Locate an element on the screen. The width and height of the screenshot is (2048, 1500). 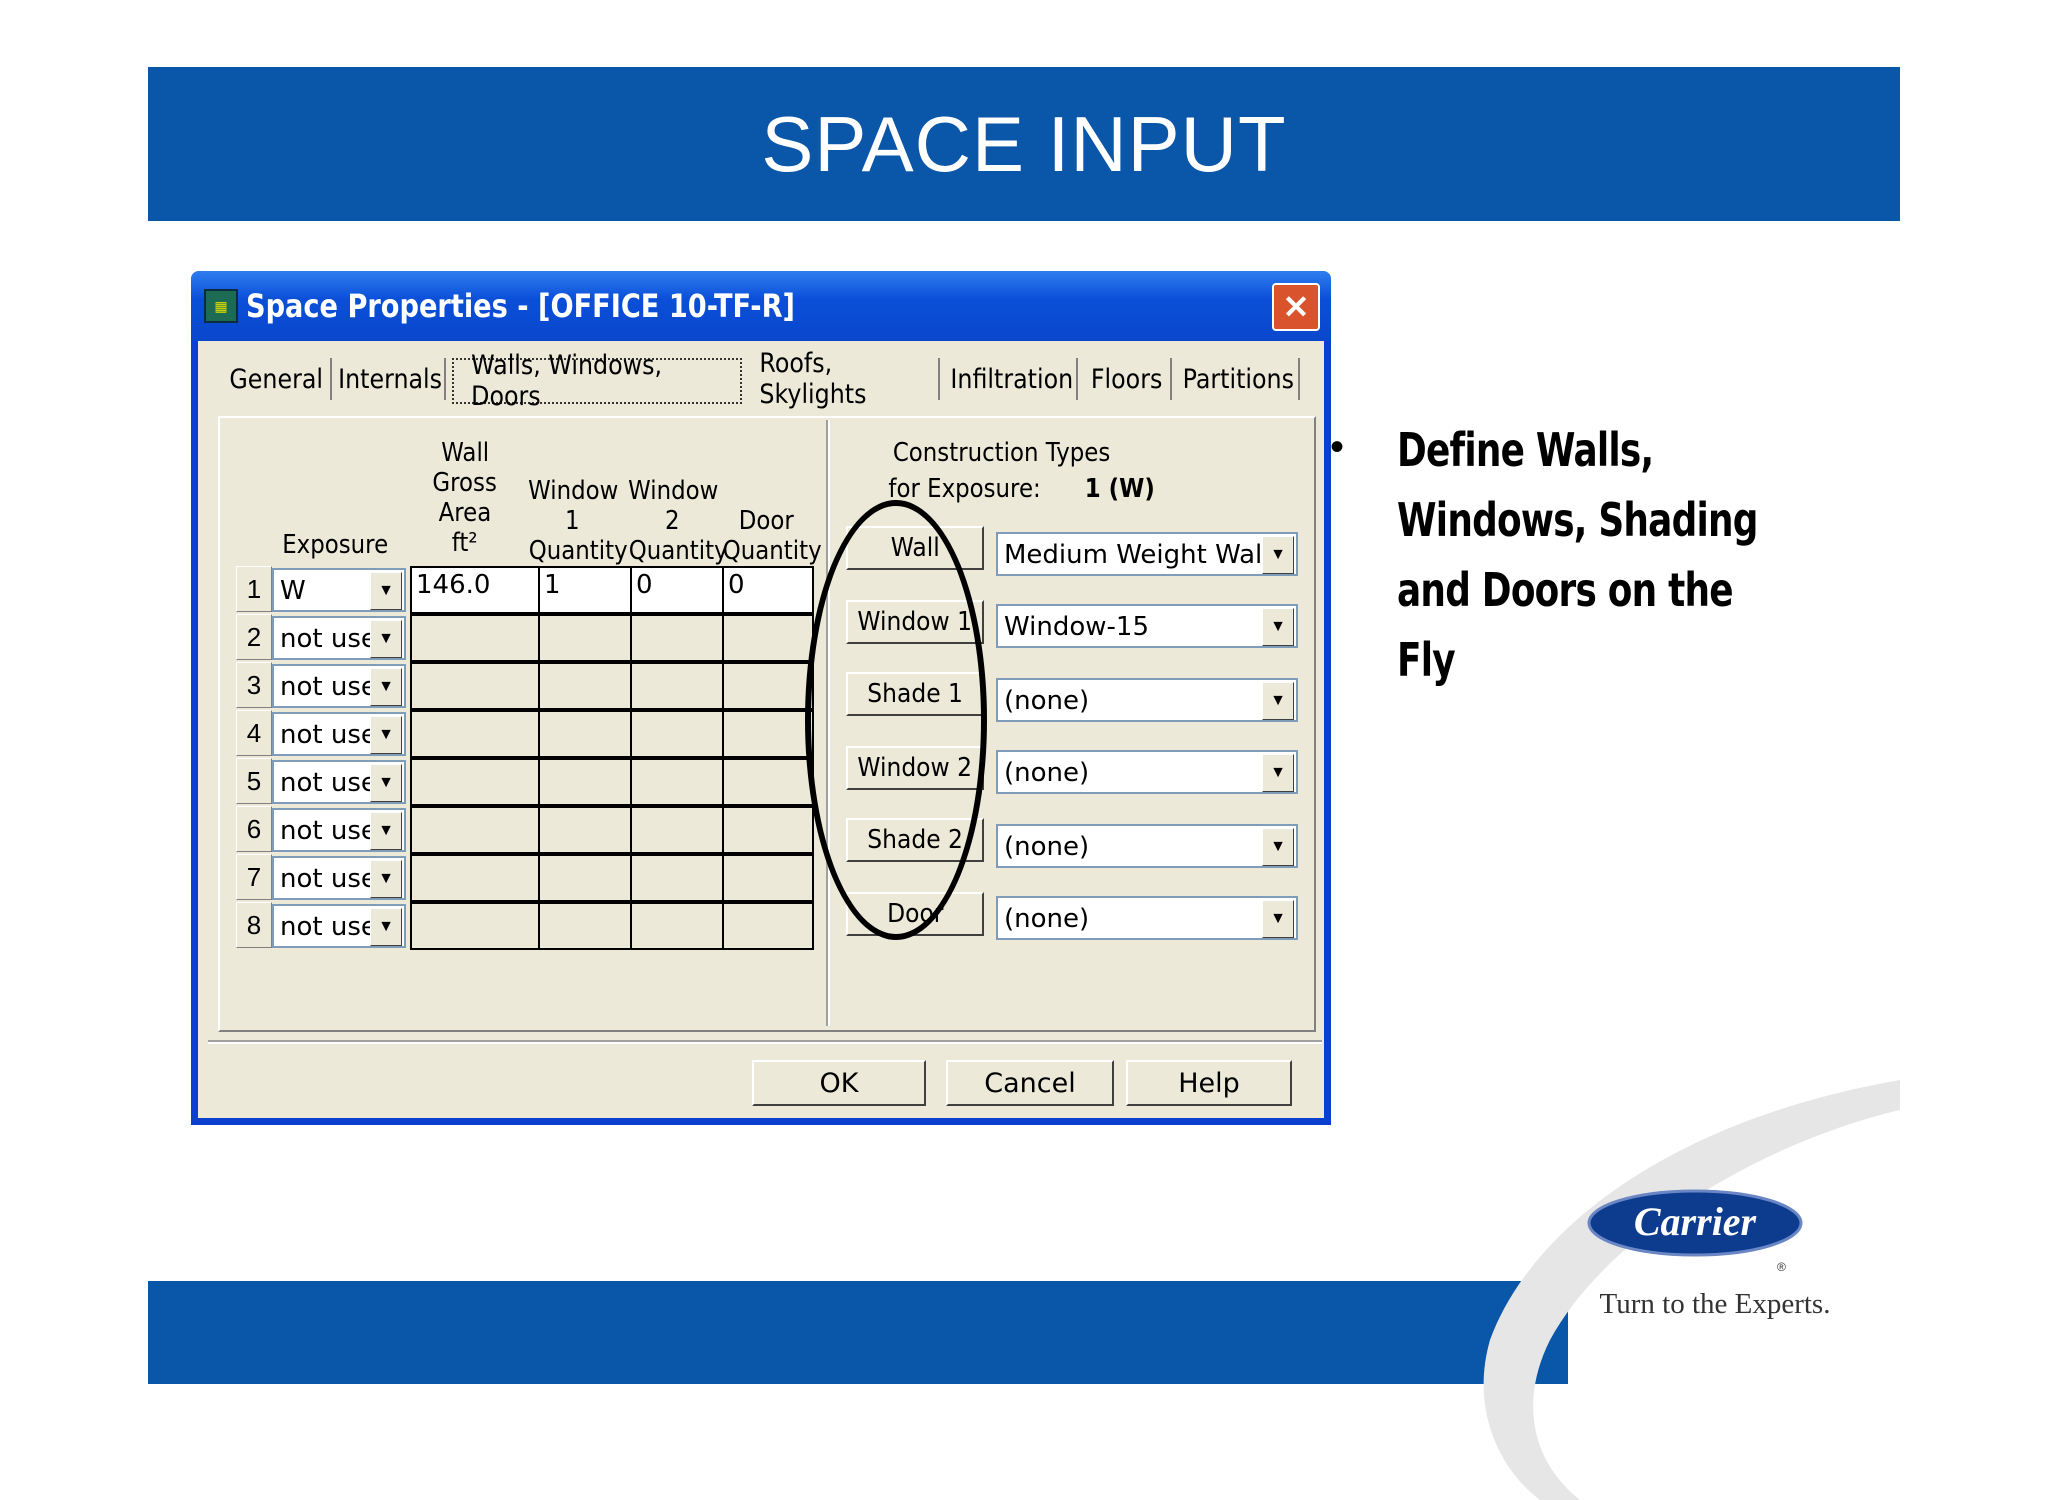
door-qty-input: 0 is located at coordinates (768, 590).